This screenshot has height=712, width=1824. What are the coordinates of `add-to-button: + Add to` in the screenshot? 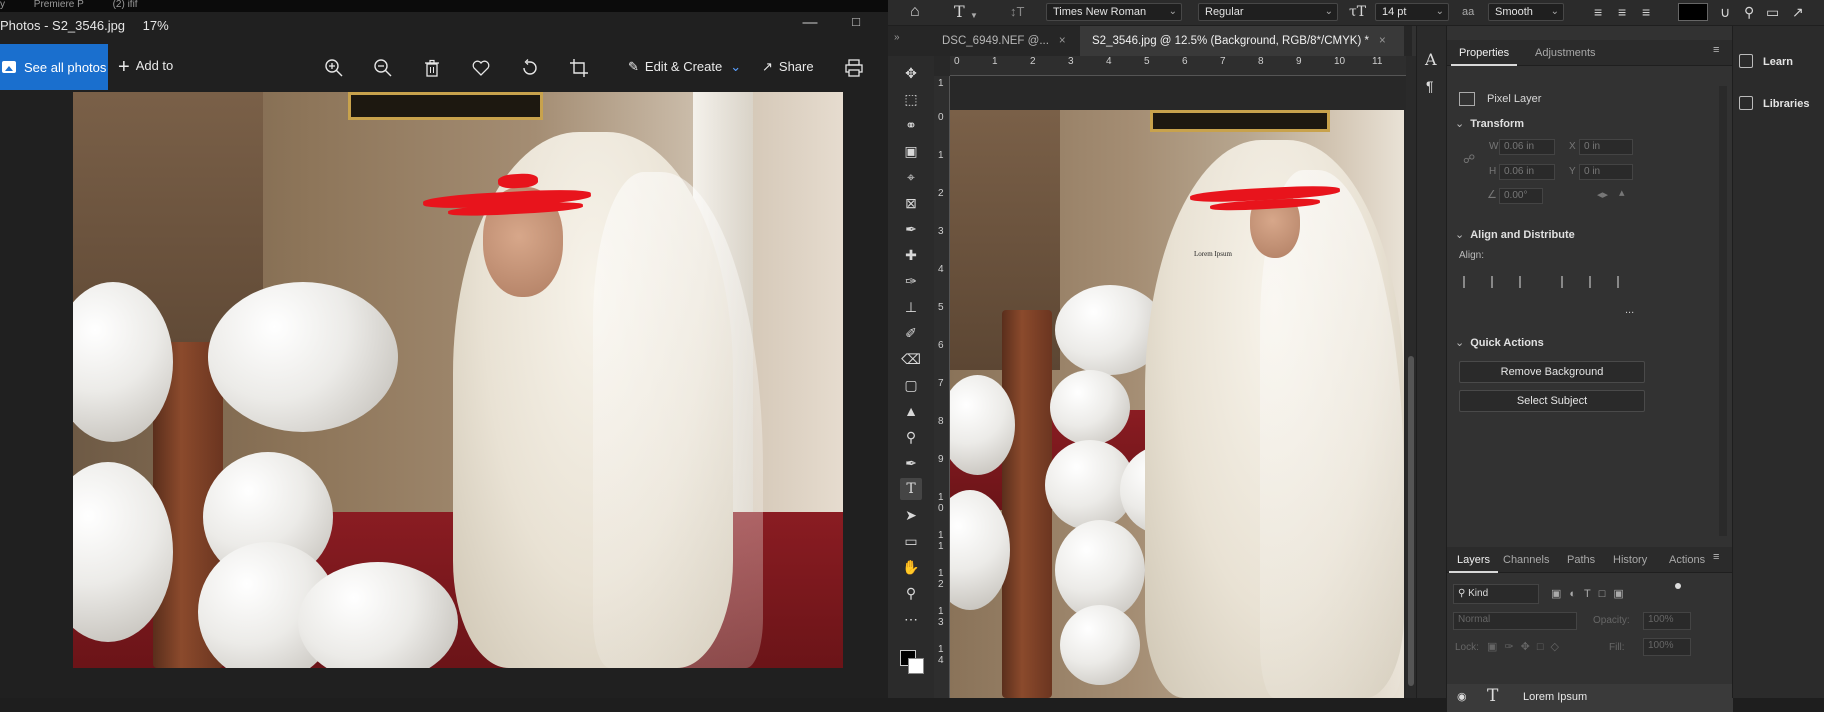 It's located at (145, 67).